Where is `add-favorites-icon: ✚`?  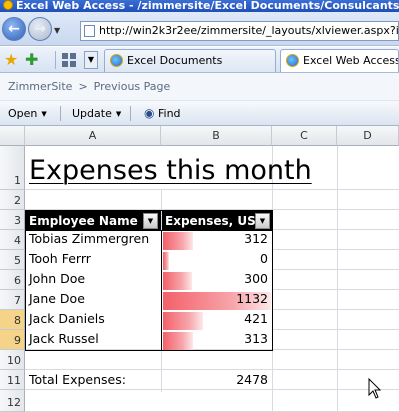 add-favorites-icon: ✚ is located at coordinates (31, 59).